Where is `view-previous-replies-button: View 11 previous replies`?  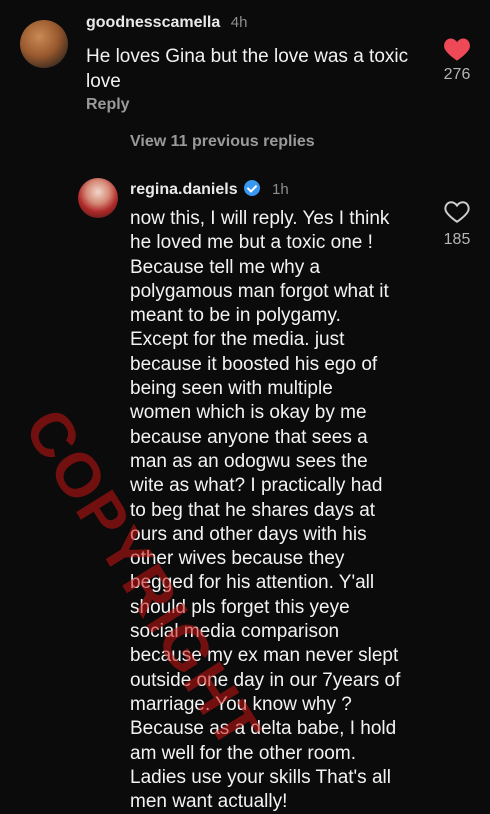 view-previous-replies-button: View 11 previous replies is located at coordinates (222, 142).